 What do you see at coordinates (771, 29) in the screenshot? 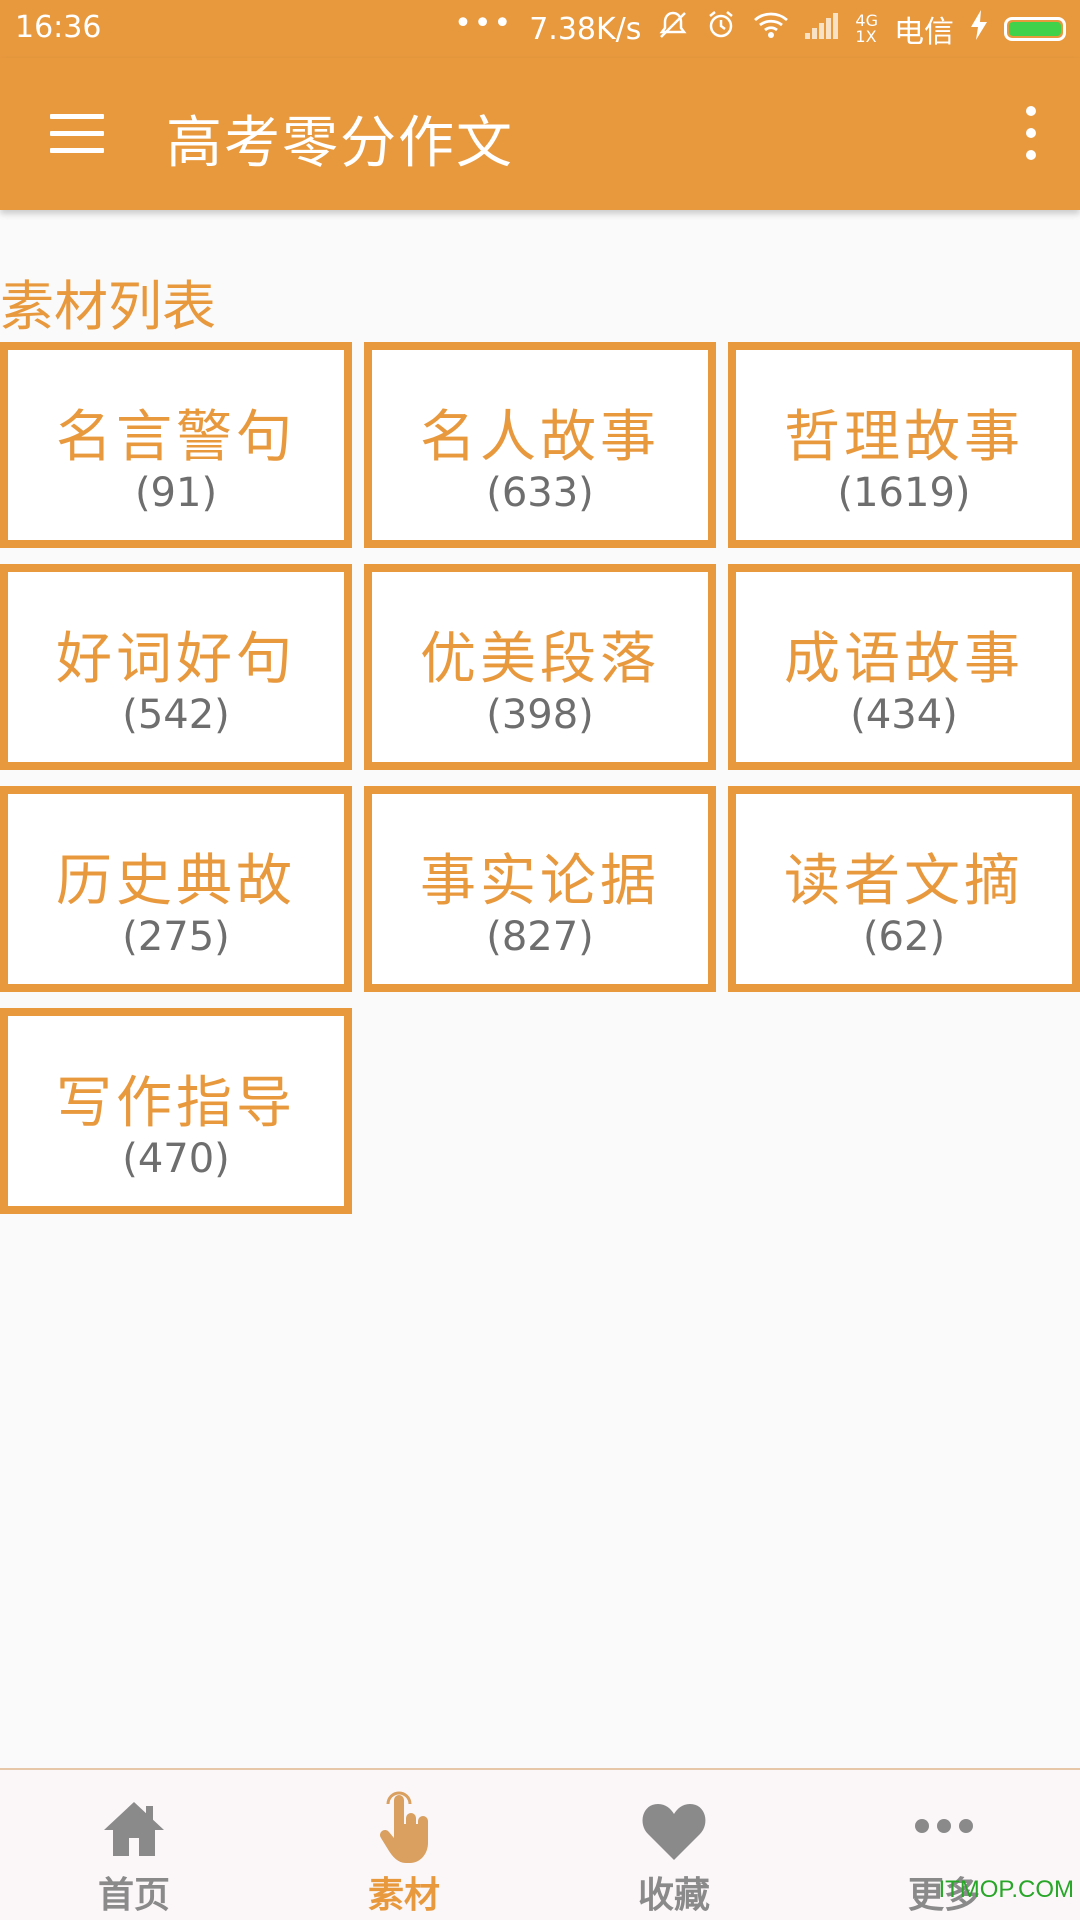
I see `wifi-icon` at bounding box center [771, 29].